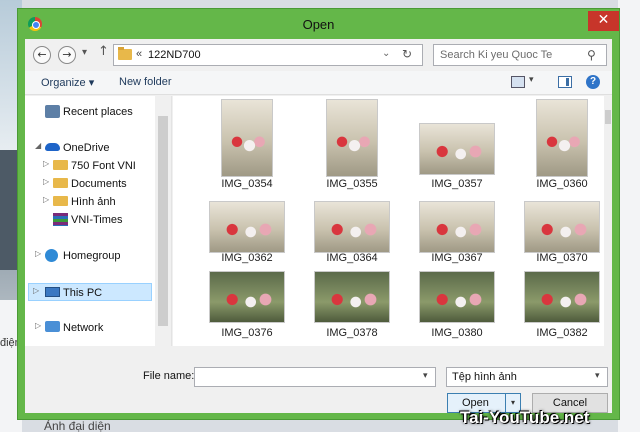  I want to click on file-item: IMG_0355, so click(352, 145).